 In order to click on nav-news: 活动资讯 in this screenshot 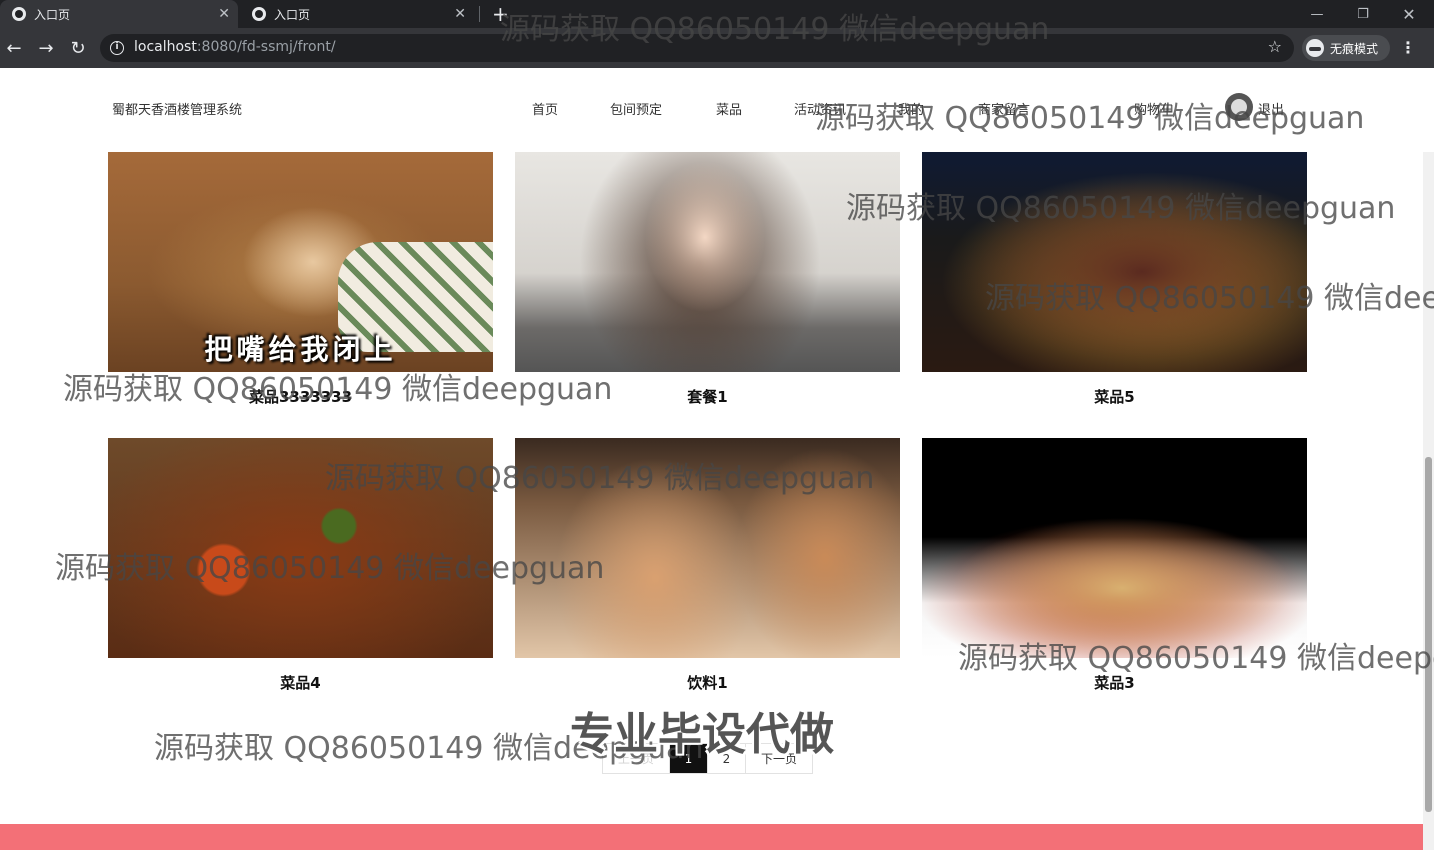, I will do `click(820, 108)`.